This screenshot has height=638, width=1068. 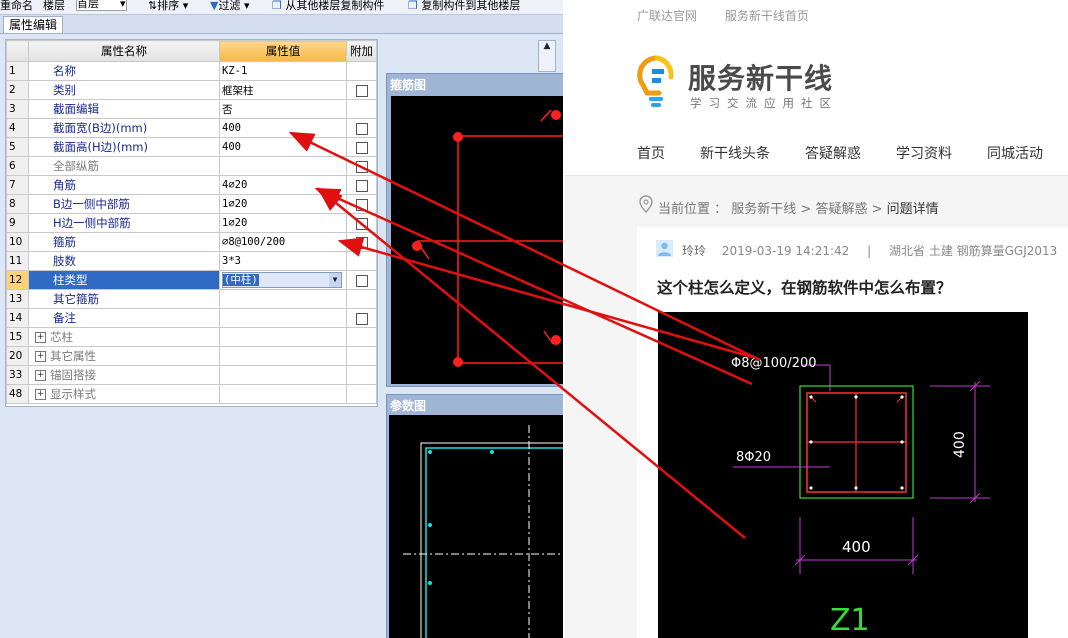 I want to click on grid-row: 33 + 锚固搭接, so click(x=191, y=375).